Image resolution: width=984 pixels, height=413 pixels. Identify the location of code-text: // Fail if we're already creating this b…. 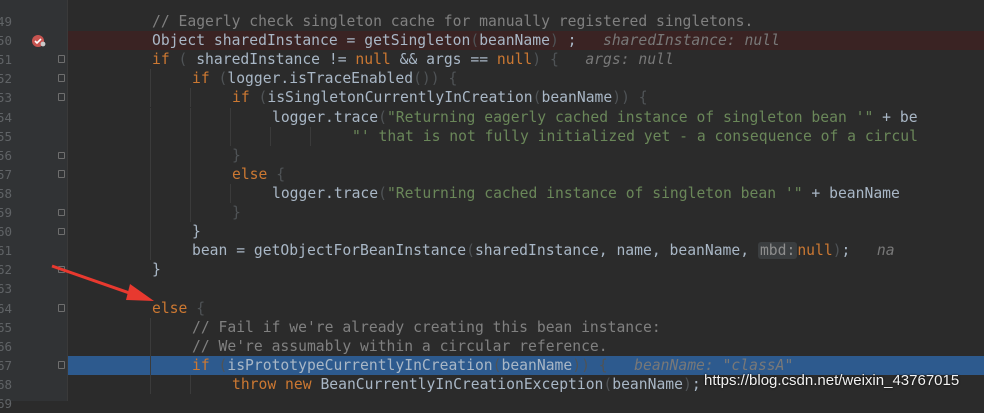
(426, 327).